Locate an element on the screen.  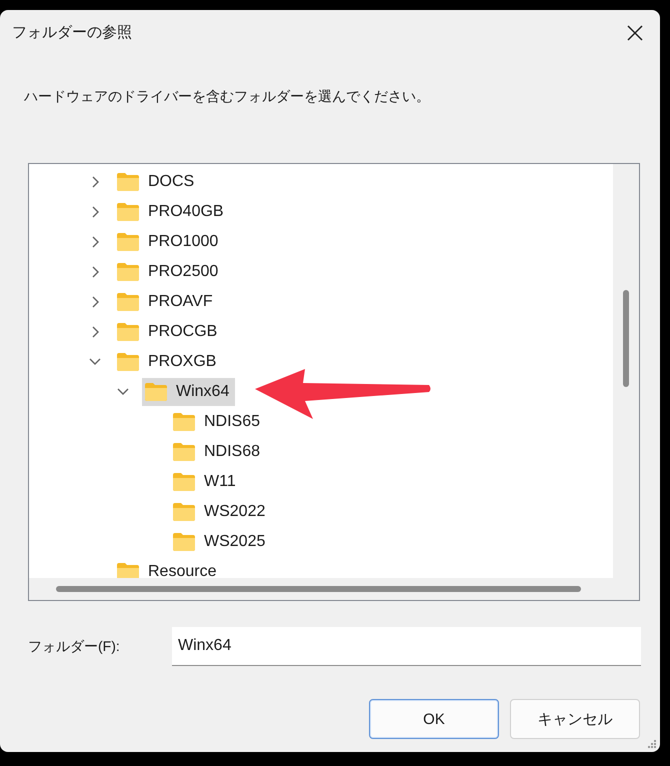
window-title: フォルダーの参照 is located at coordinates (72, 32).